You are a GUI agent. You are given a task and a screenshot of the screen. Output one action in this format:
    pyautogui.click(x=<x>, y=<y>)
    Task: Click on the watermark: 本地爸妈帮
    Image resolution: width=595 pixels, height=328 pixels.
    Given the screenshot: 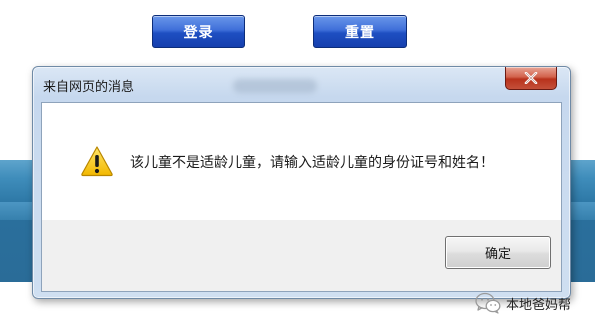 What is the action you would take?
    pyautogui.click(x=523, y=303)
    